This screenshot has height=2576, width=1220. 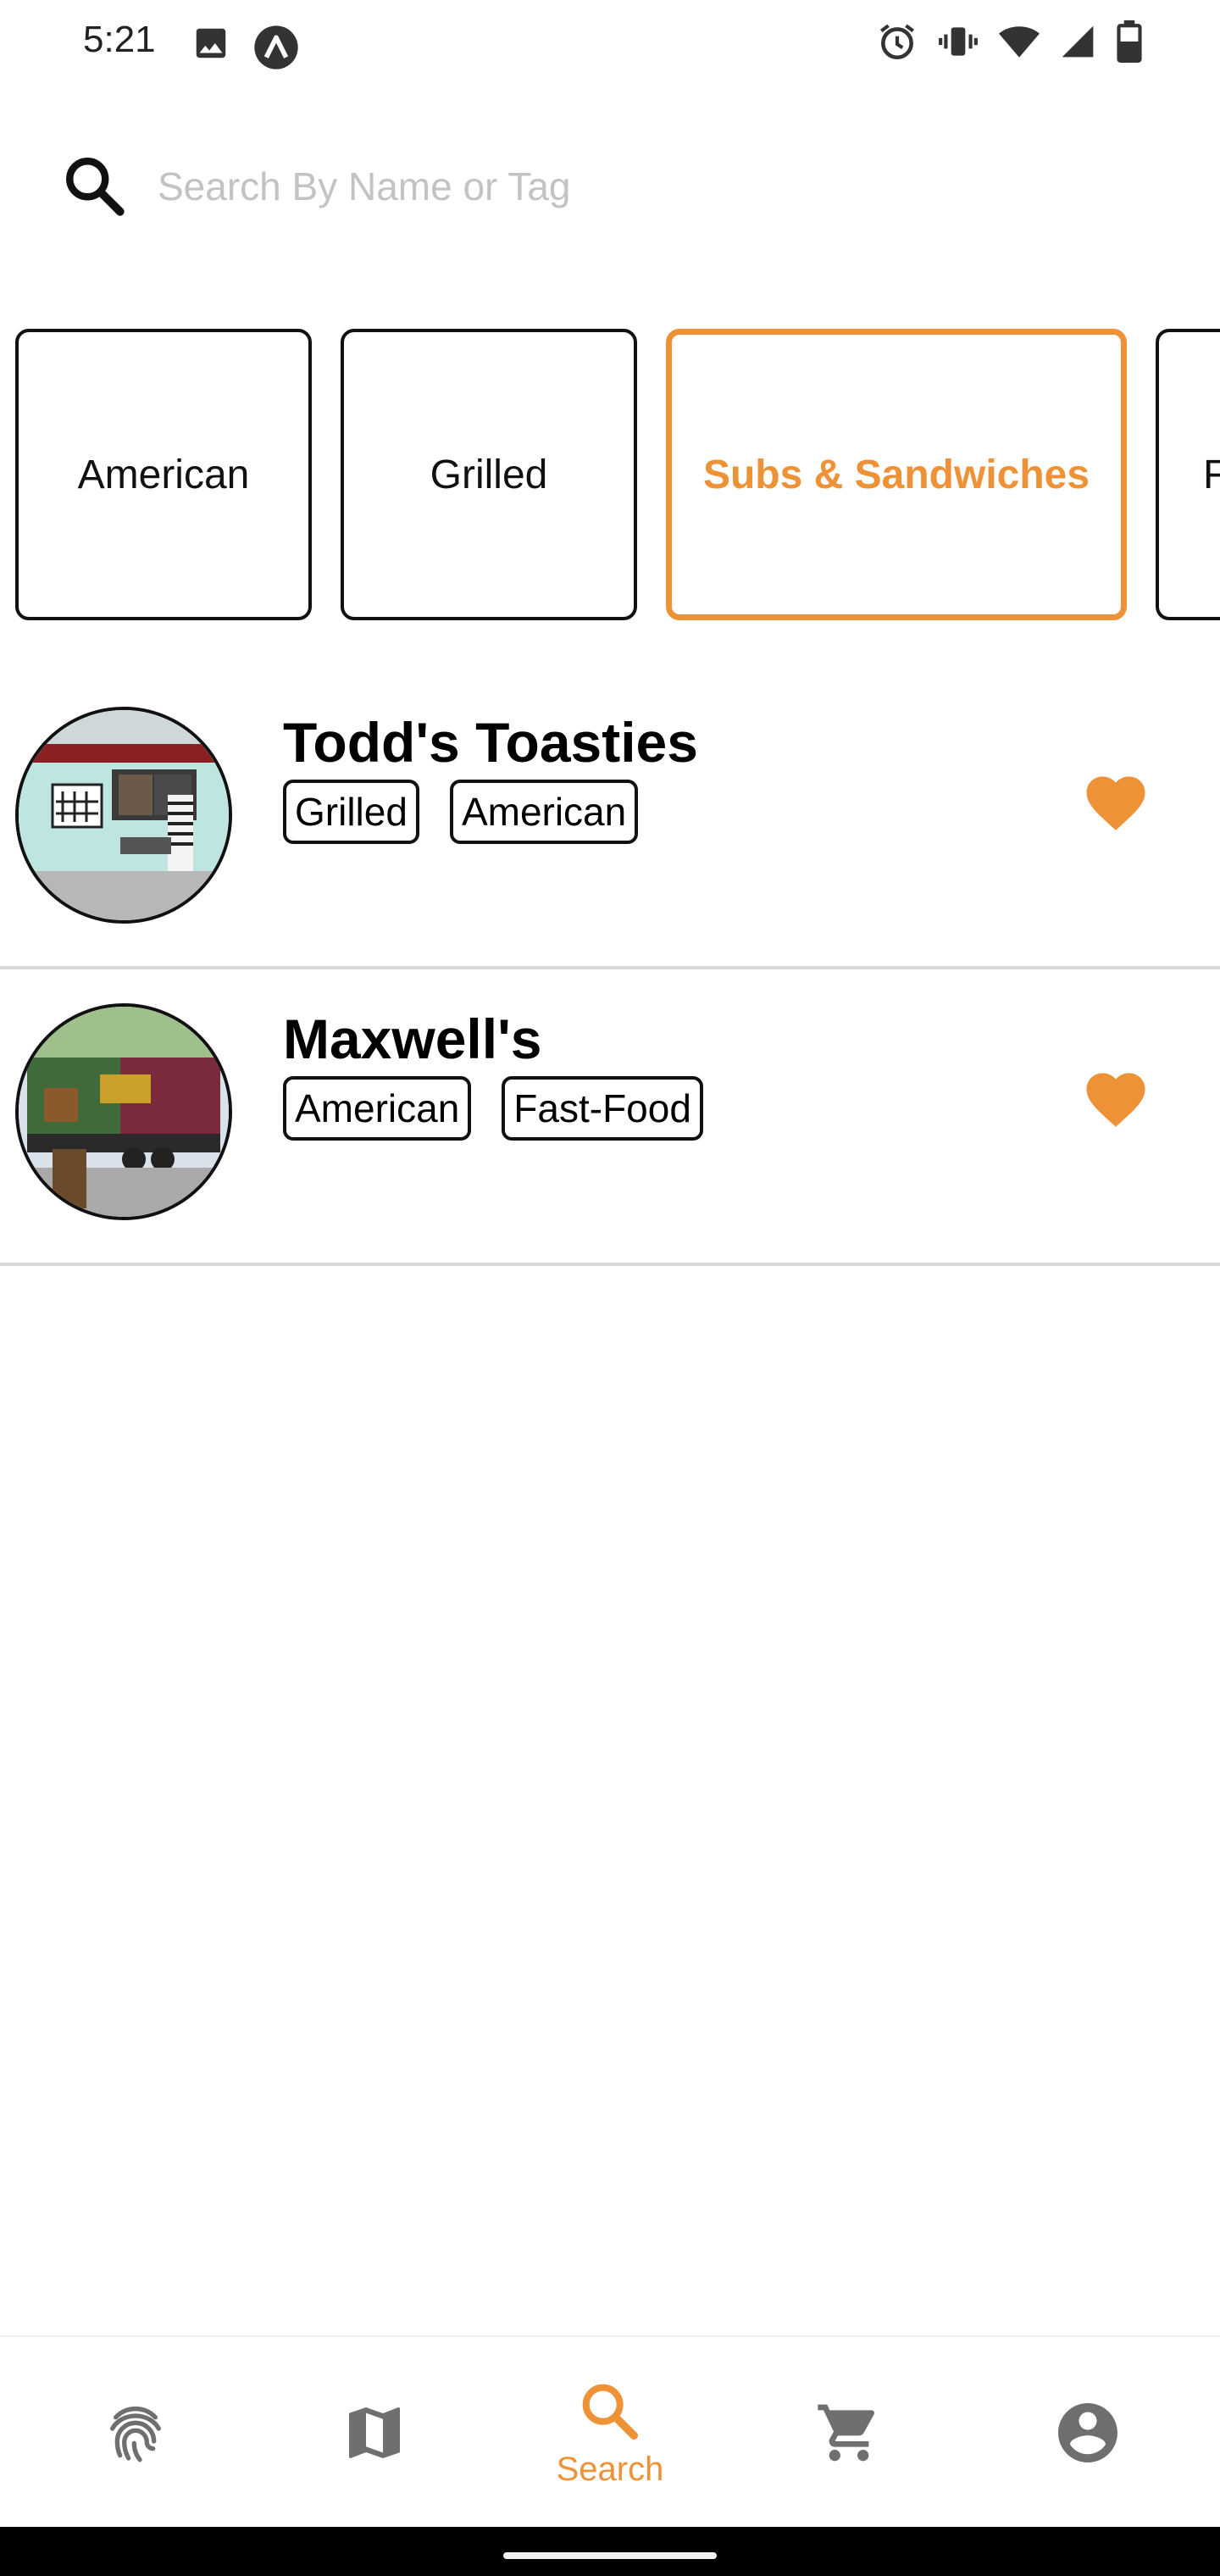 I want to click on account-icon, so click(x=1087, y=2432).